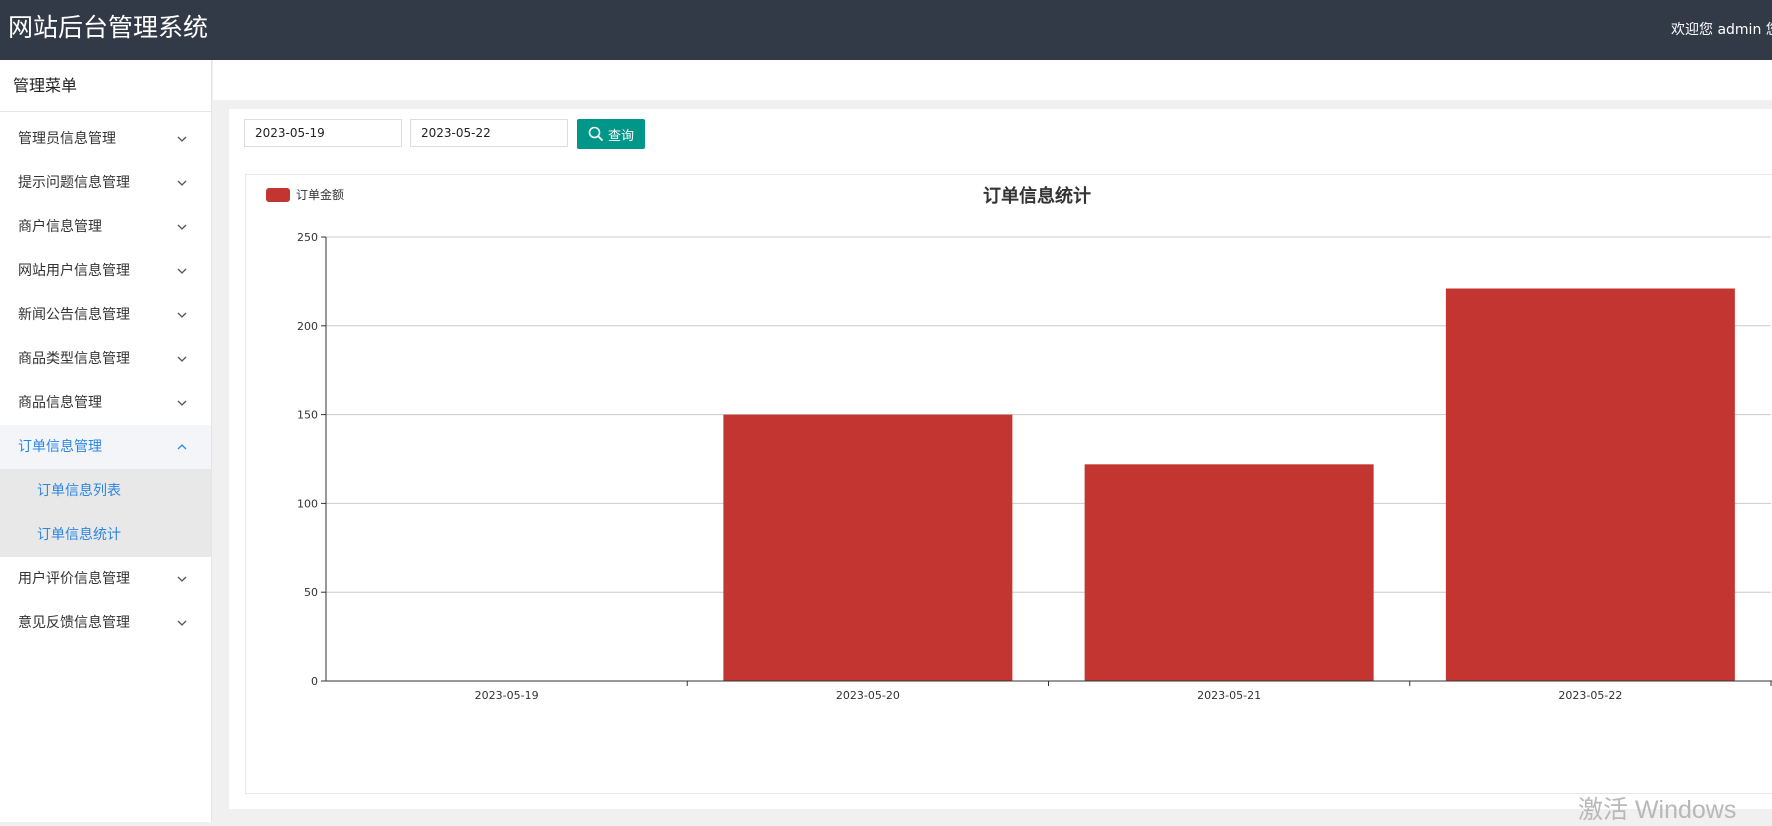  Describe the element at coordinates (596, 134) in the screenshot. I see `search-icon` at that location.